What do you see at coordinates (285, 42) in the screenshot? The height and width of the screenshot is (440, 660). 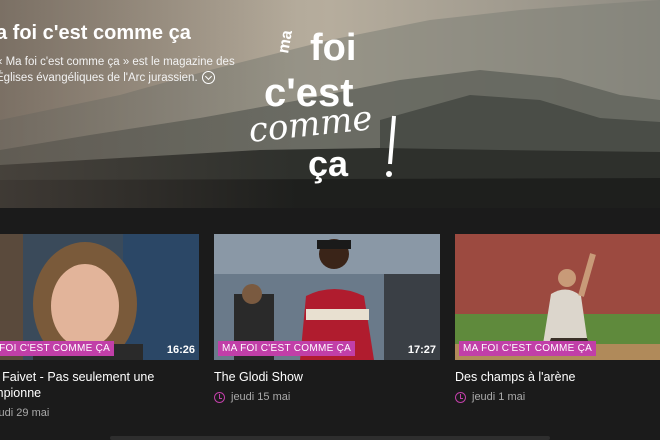 I see `logo-word-ma: ma` at bounding box center [285, 42].